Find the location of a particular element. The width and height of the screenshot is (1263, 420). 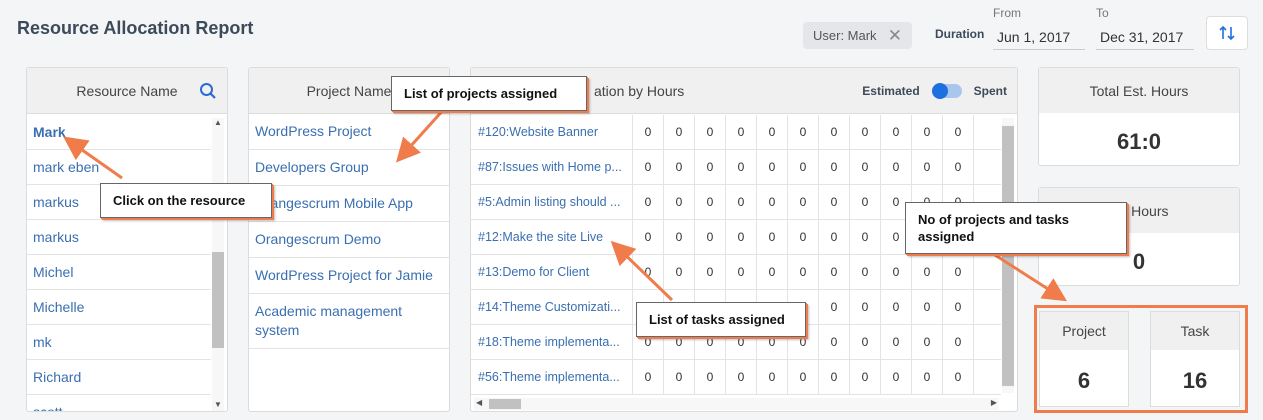

allocation-vertical-scrollbar is located at coordinates (1008, 255).